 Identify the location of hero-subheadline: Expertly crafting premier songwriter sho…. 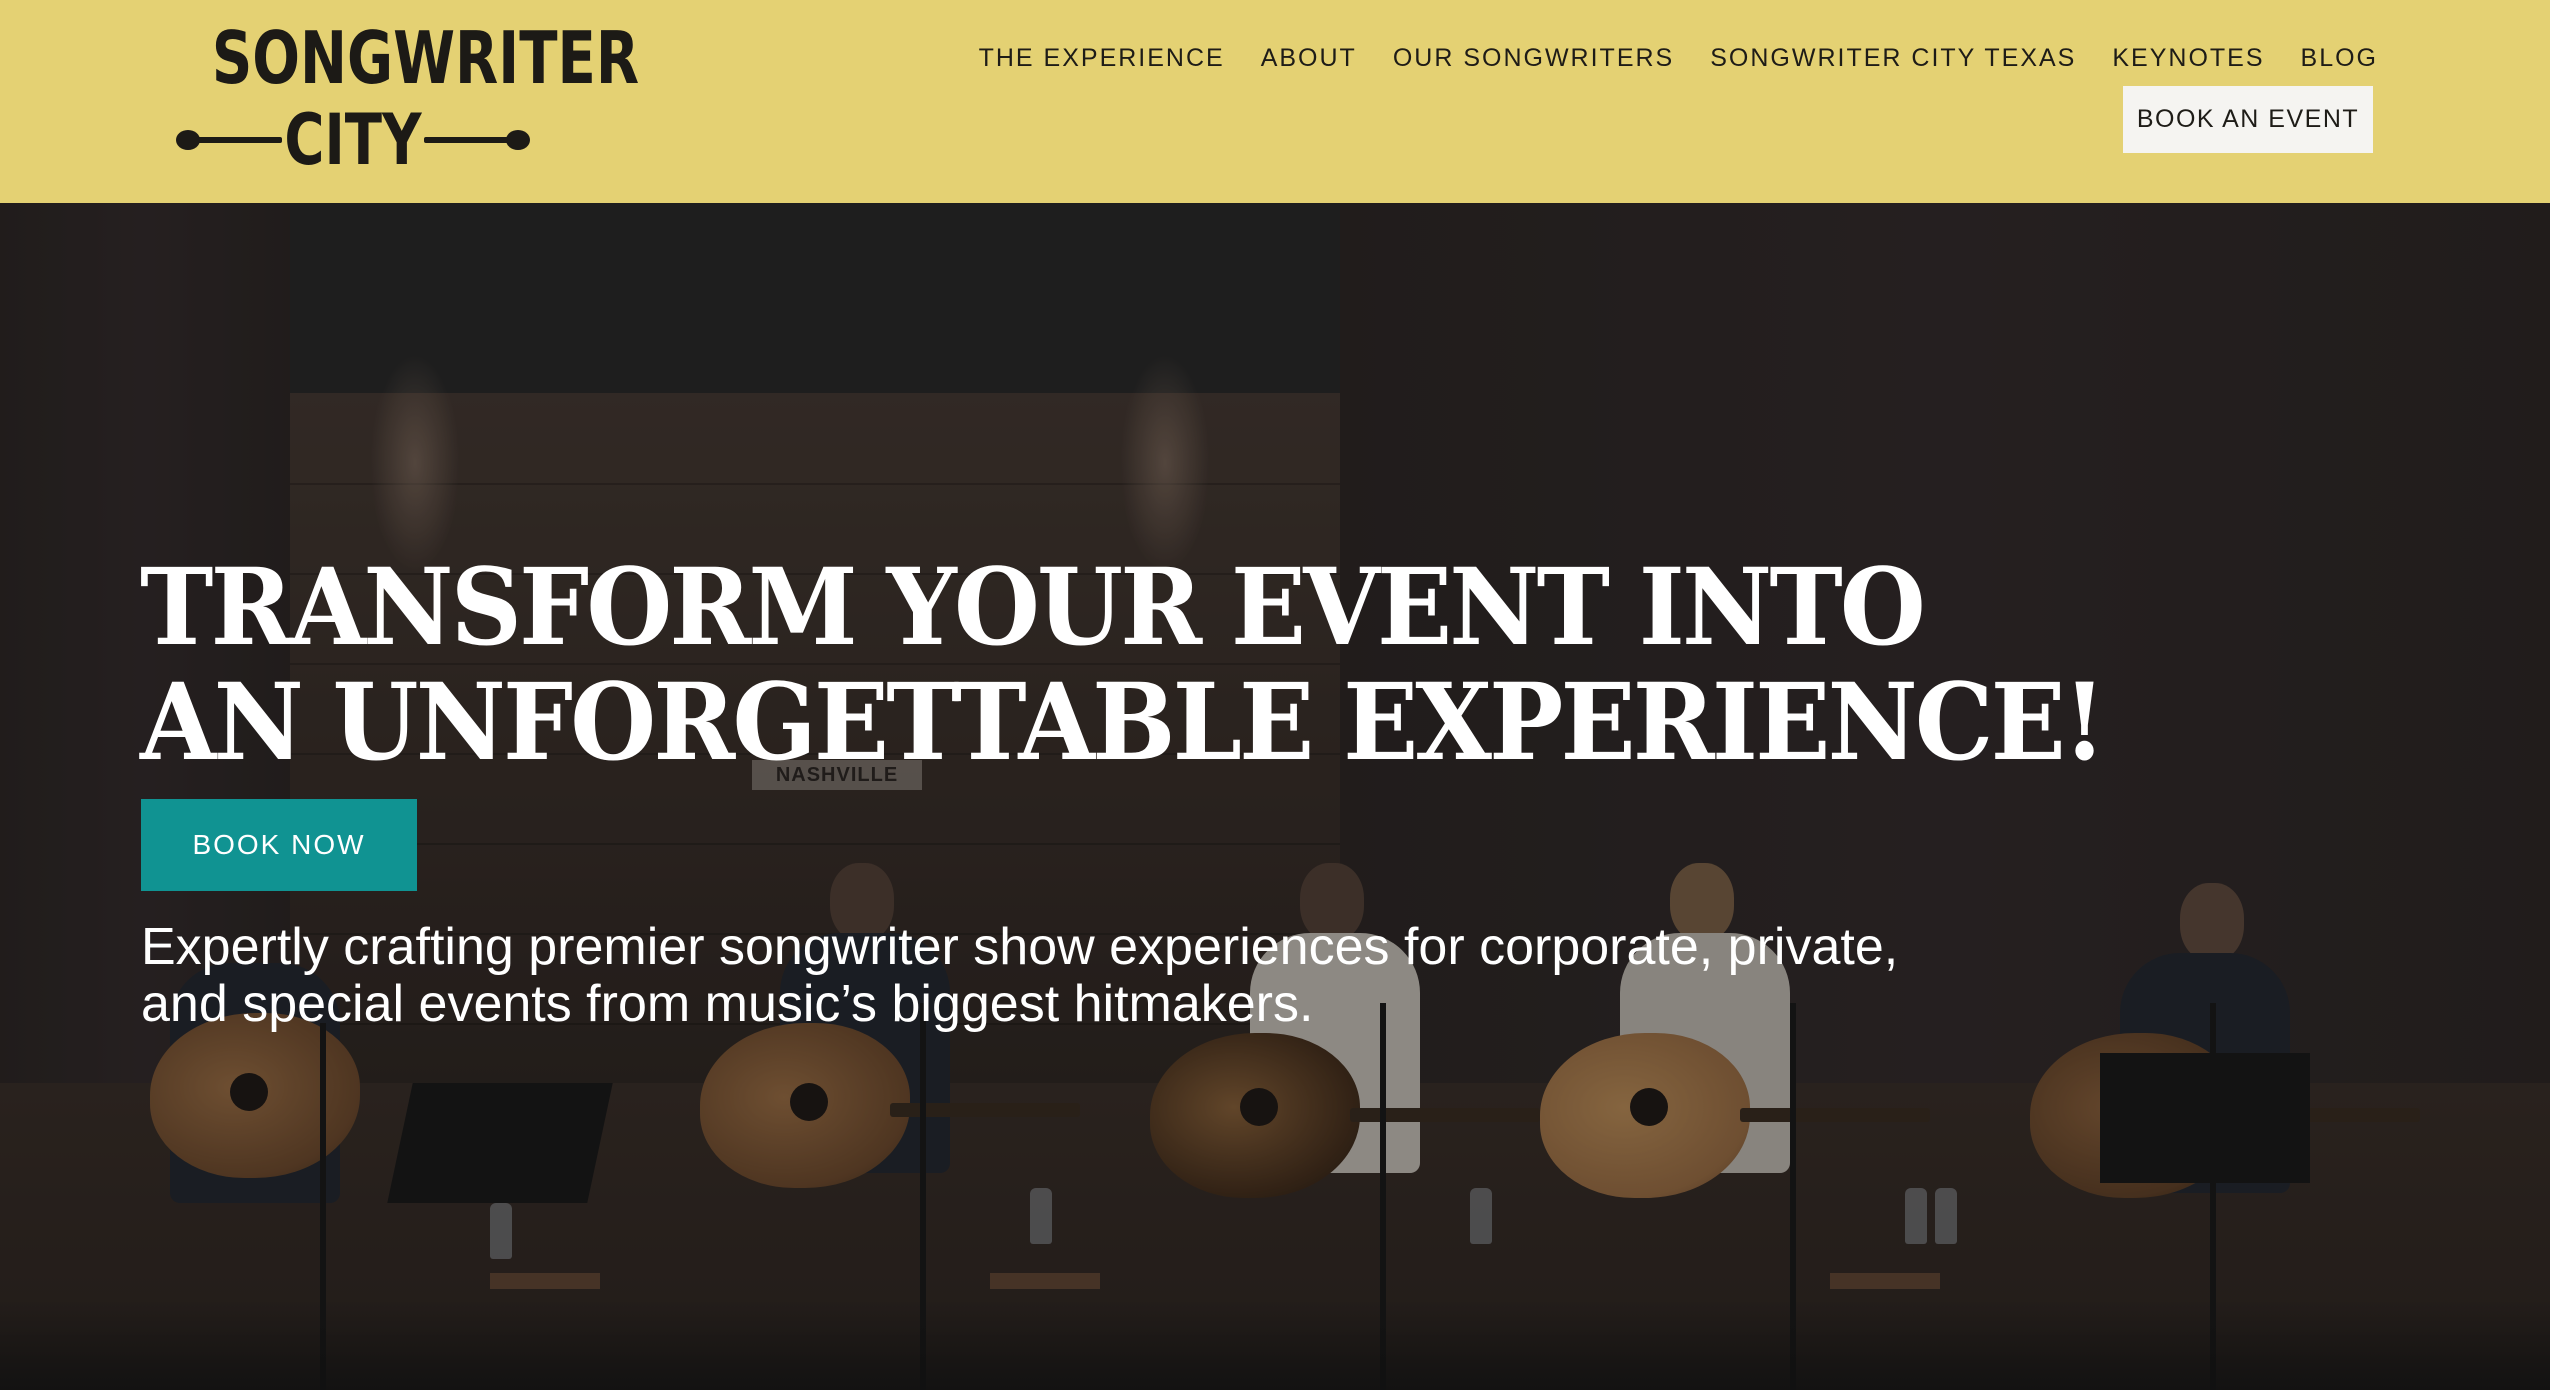
(1020, 975).